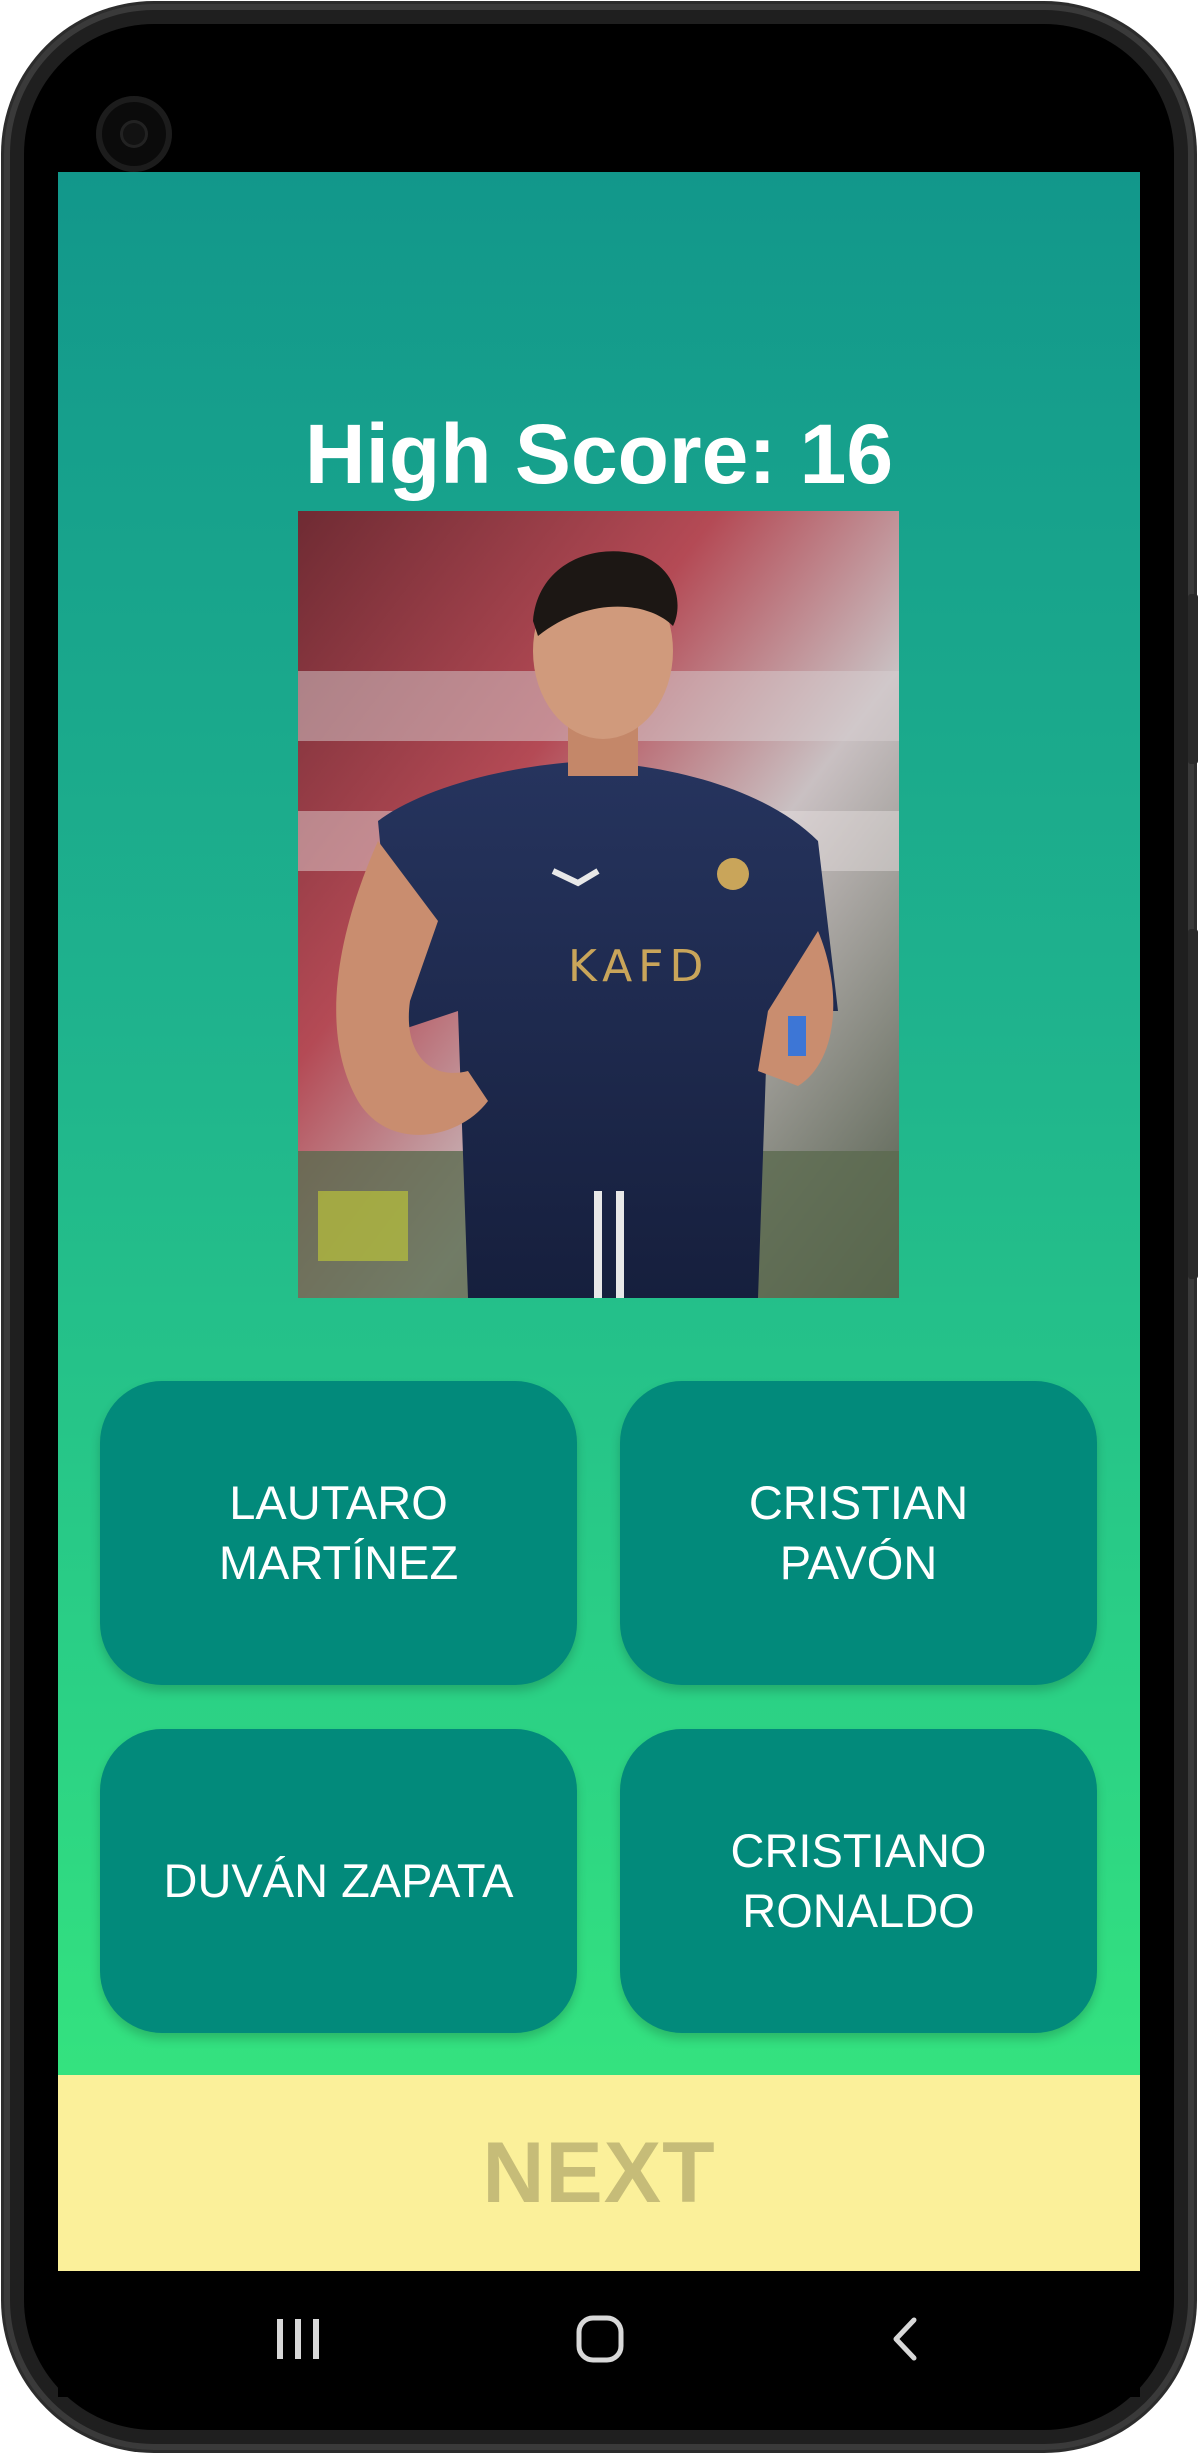 Image resolution: width=1204 pixels, height=2456 pixels. What do you see at coordinates (134, 134) in the screenshot?
I see `front-camera-icon` at bounding box center [134, 134].